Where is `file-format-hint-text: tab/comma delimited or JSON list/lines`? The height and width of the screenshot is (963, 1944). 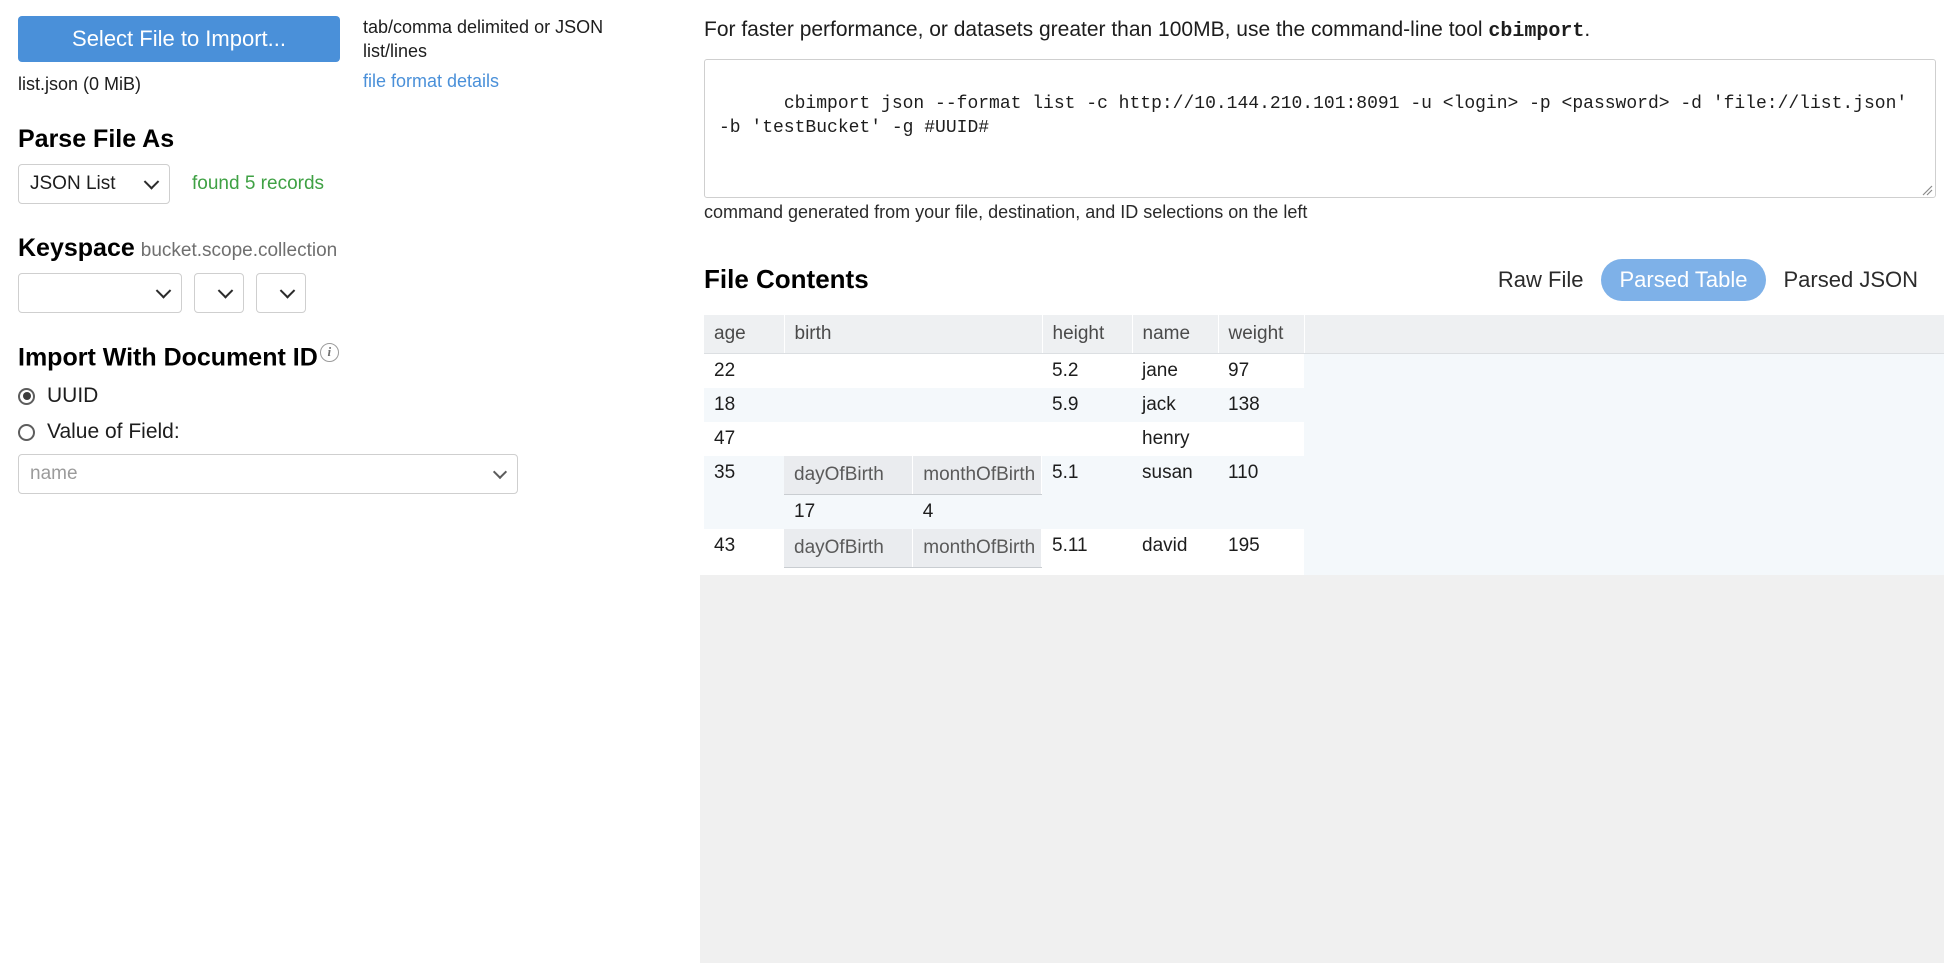 file-format-hint-text: tab/comma delimited or JSON list/lines is located at coordinates (483, 39).